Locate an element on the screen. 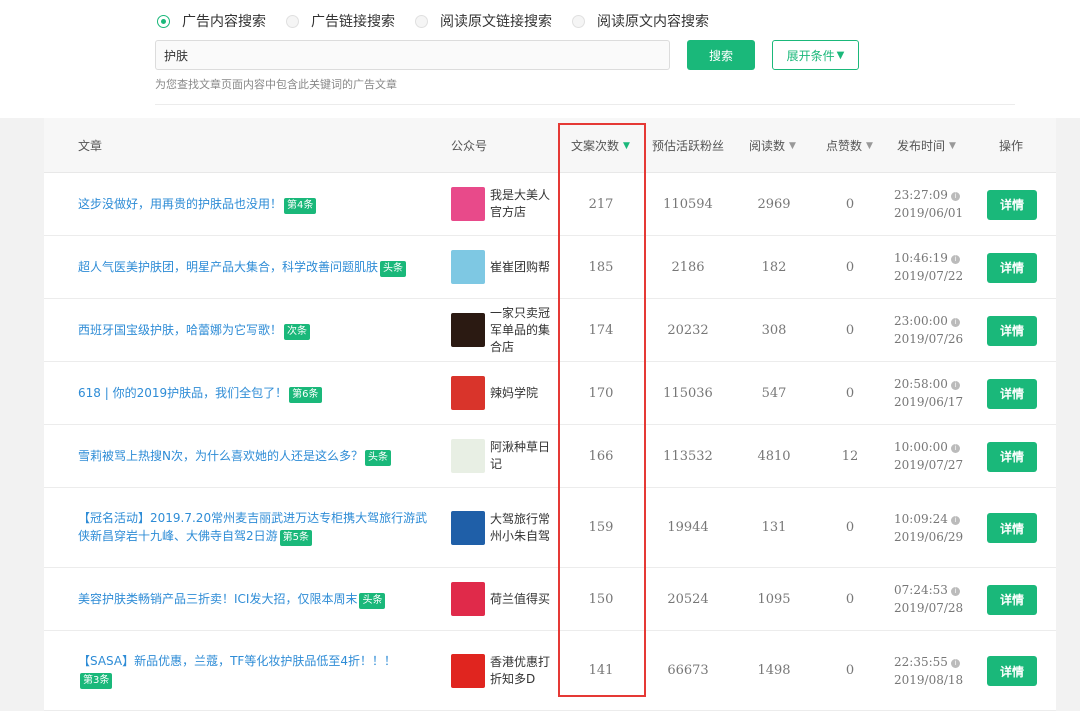  search-mode-label: 广告链接搜索 is located at coordinates (353, 22).